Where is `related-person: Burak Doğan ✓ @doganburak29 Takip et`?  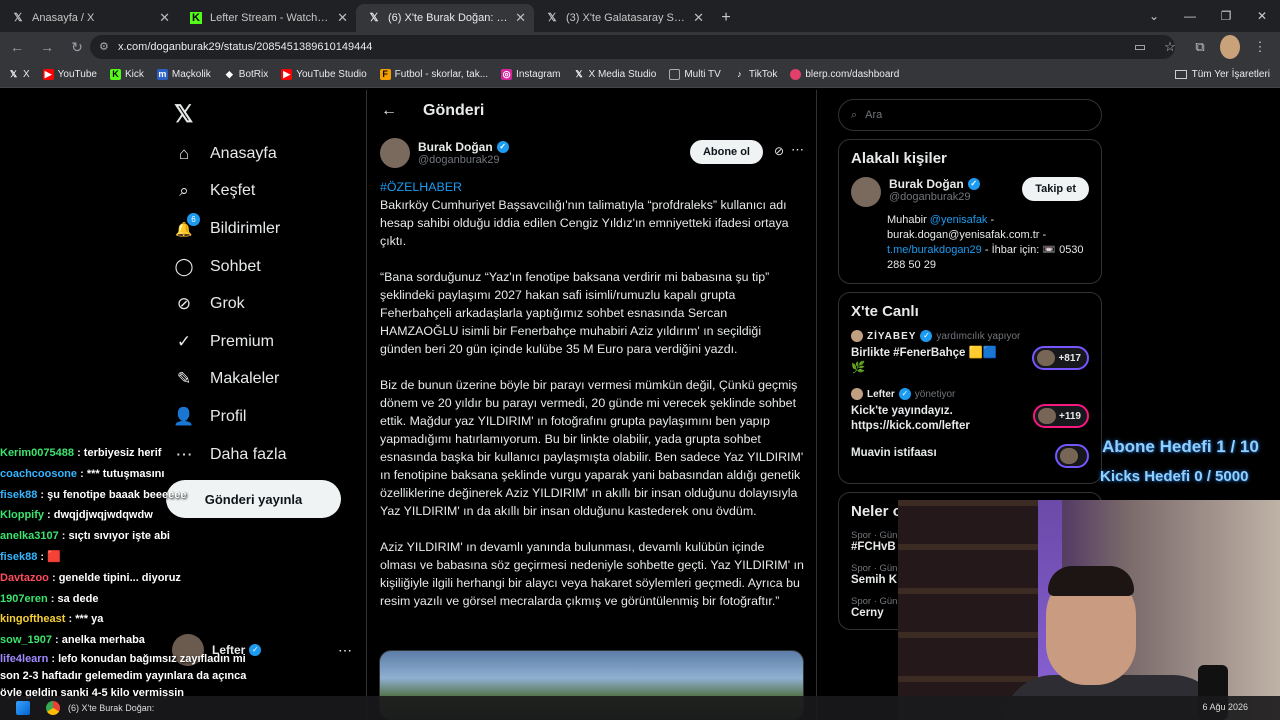
related-person: Burak Doğan ✓ @doganburak29 Takip et is located at coordinates (970, 192).